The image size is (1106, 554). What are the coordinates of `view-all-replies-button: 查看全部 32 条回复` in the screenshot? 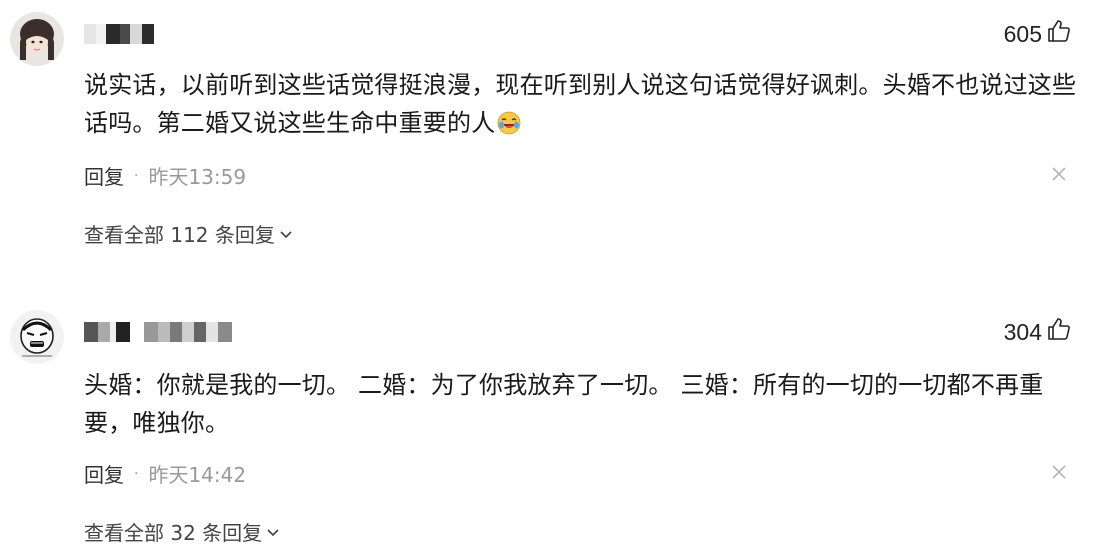 It's located at (182, 531).